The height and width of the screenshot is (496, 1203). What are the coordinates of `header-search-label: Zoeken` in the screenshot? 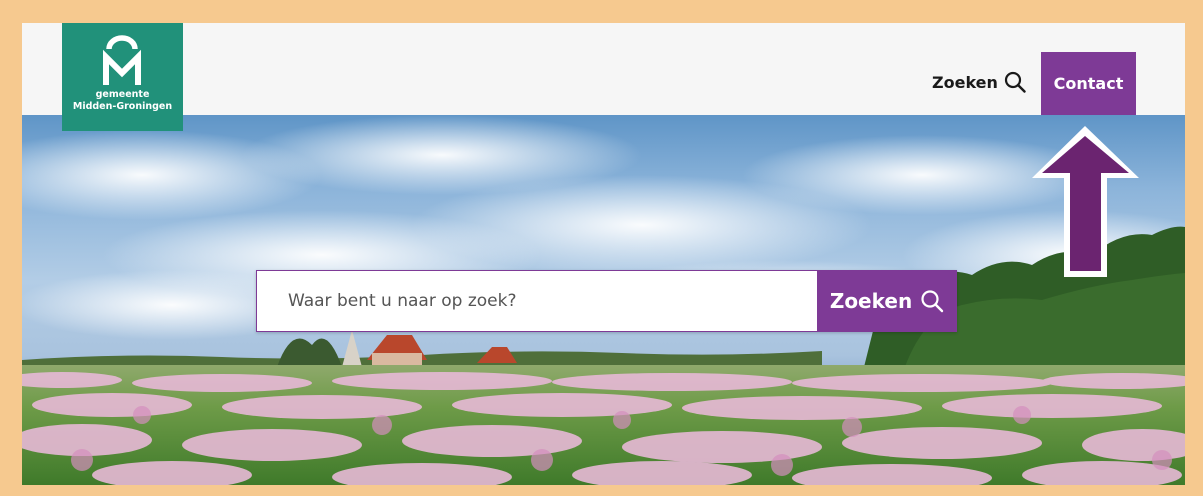 It's located at (965, 82).